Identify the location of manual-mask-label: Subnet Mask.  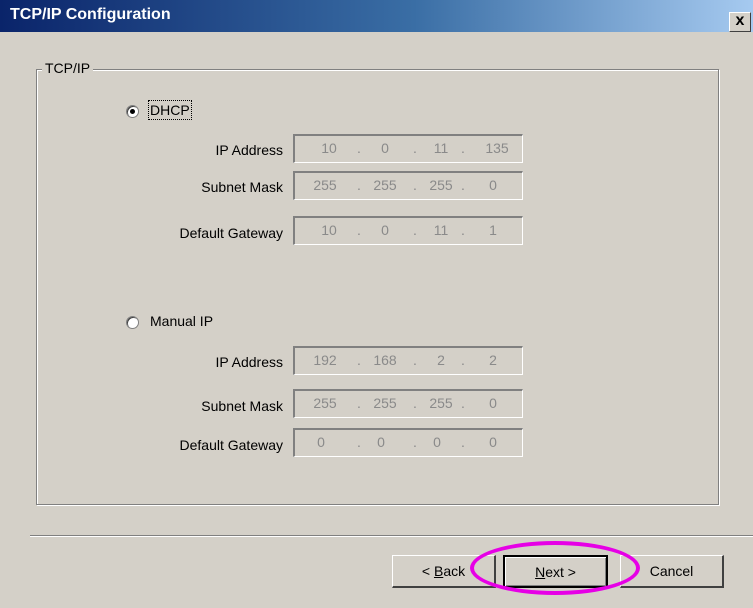
(242, 406).